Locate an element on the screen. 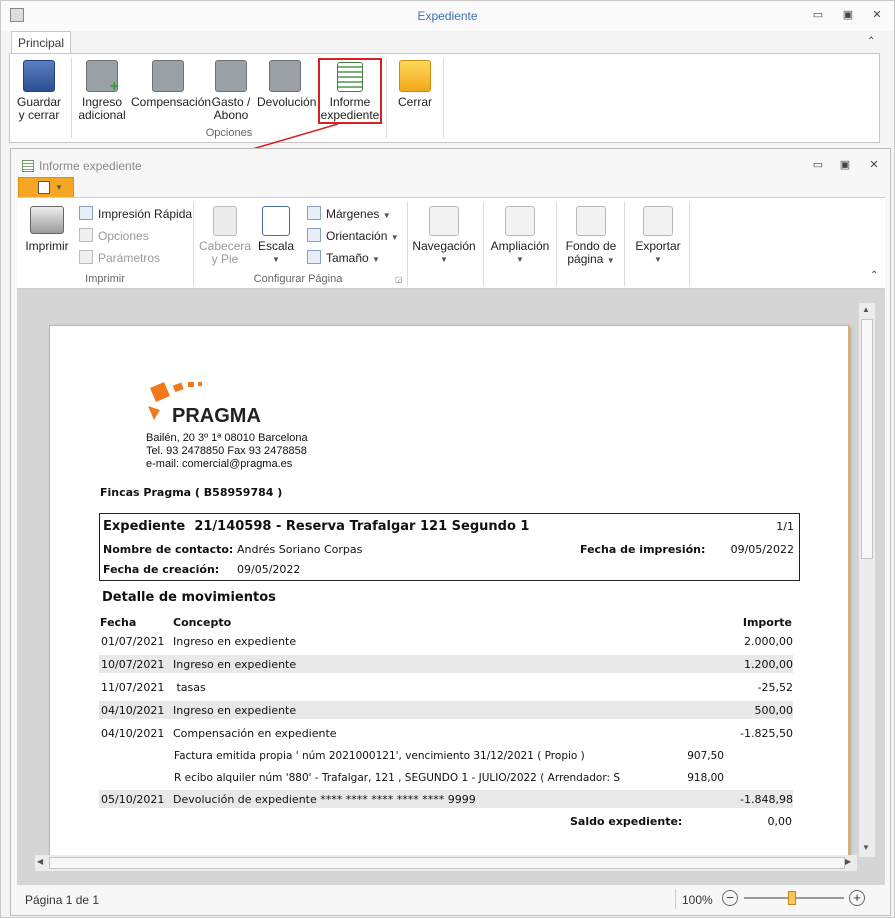 Image resolution: width=895 pixels, height=918 pixels. quick-print-icon is located at coordinates (86, 213).